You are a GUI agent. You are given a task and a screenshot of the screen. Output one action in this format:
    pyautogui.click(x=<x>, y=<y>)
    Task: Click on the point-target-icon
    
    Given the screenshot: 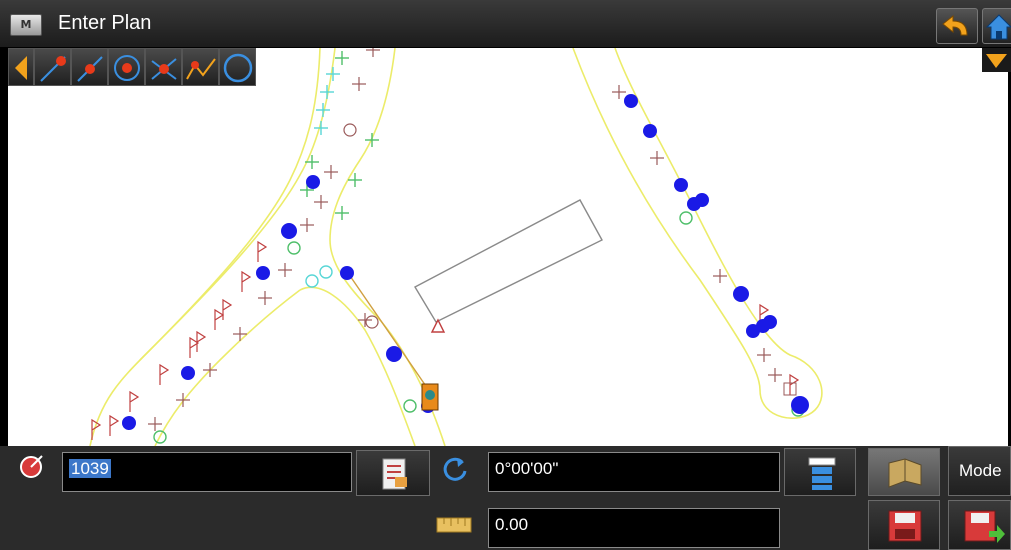 What is the action you would take?
    pyautogui.click(x=31, y=466)
    